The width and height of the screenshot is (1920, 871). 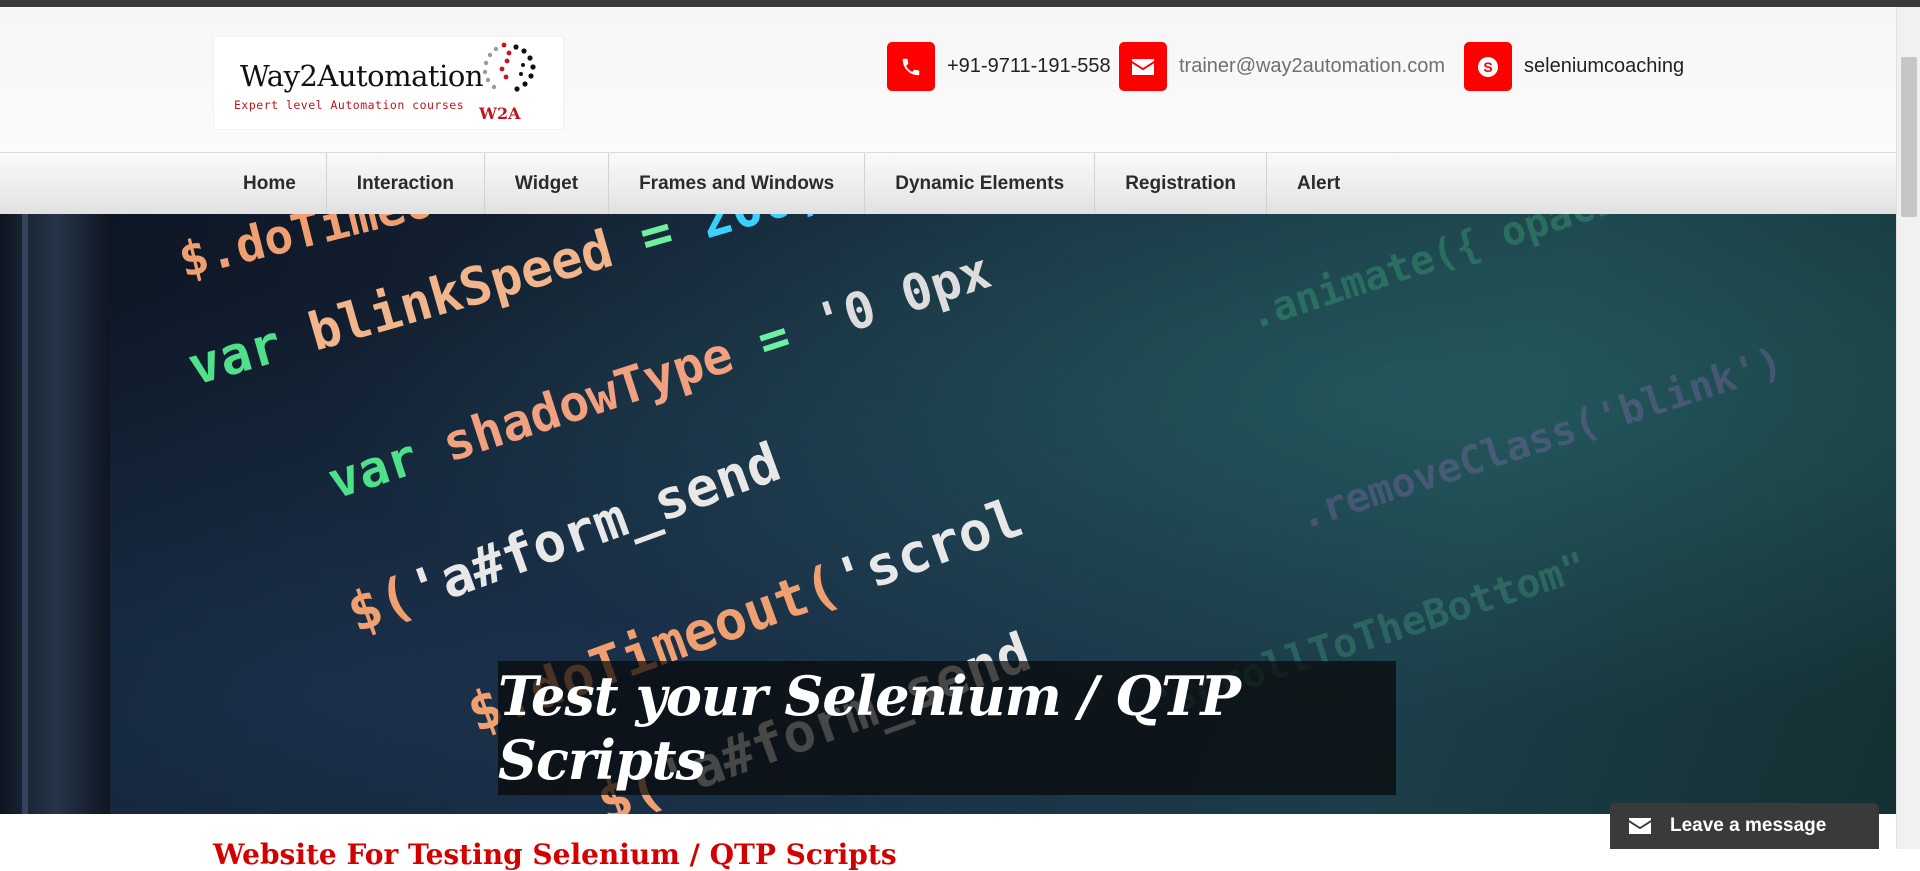 I want to click on logo-mark-icon, so click(x=509, y=67).